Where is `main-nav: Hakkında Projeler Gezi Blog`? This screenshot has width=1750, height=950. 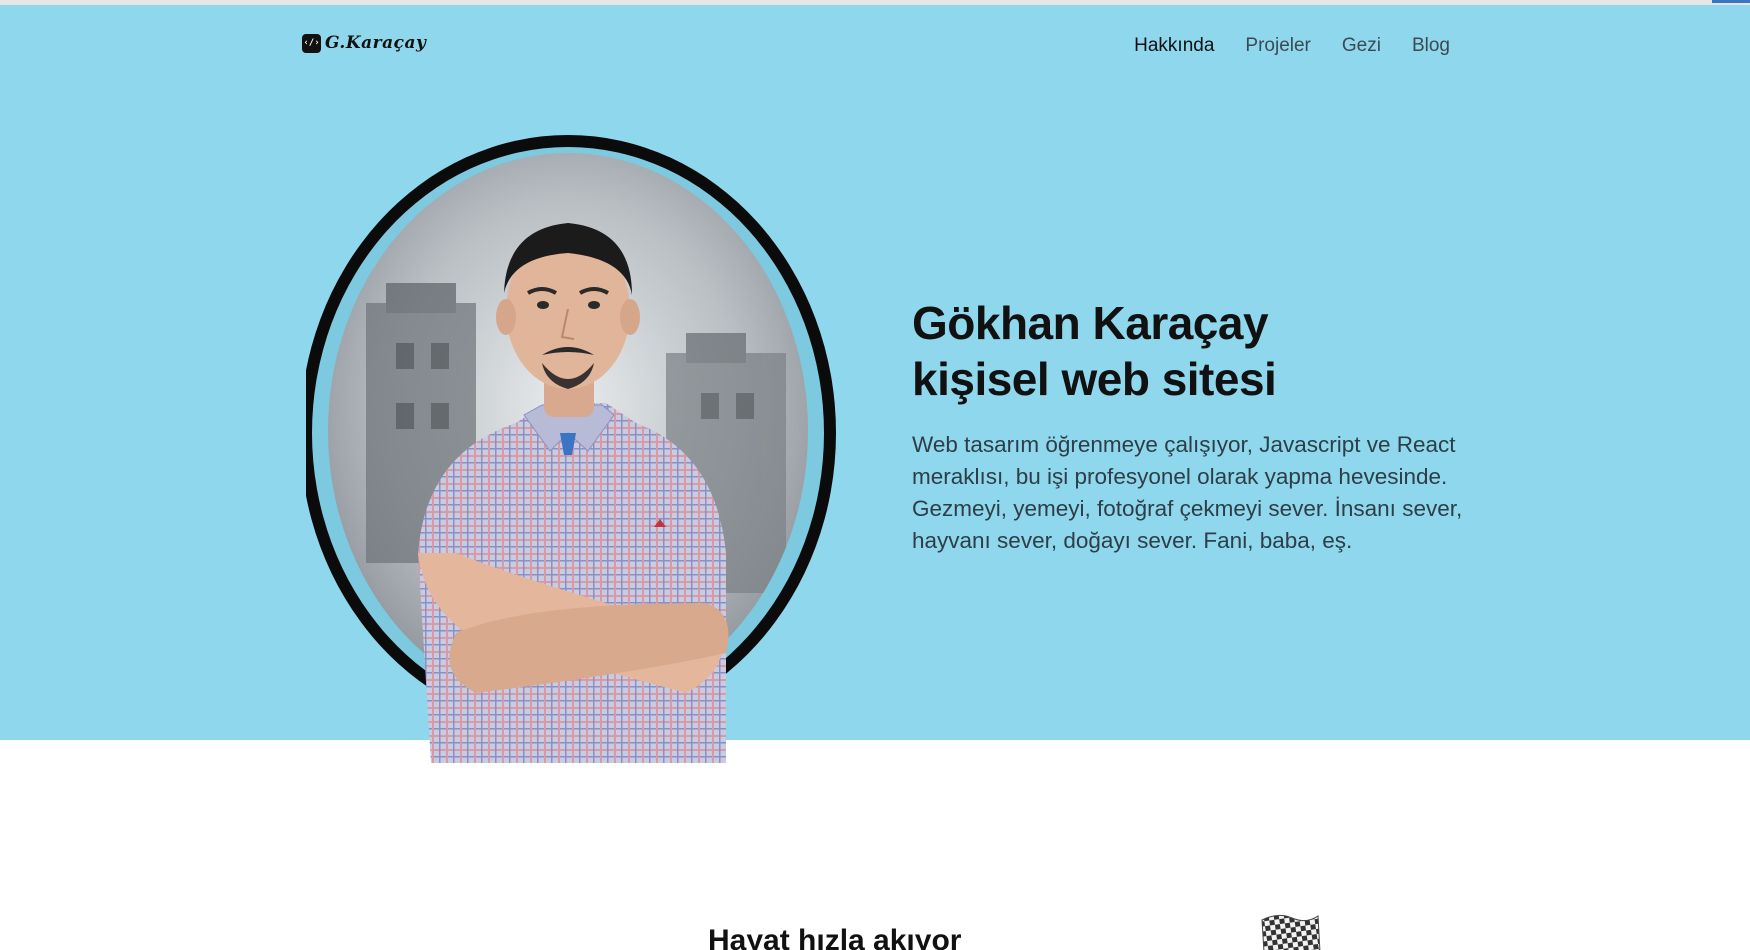 main-nav: Hakkında Projeler Gezi Blog is located at coordinates (1292, 46).